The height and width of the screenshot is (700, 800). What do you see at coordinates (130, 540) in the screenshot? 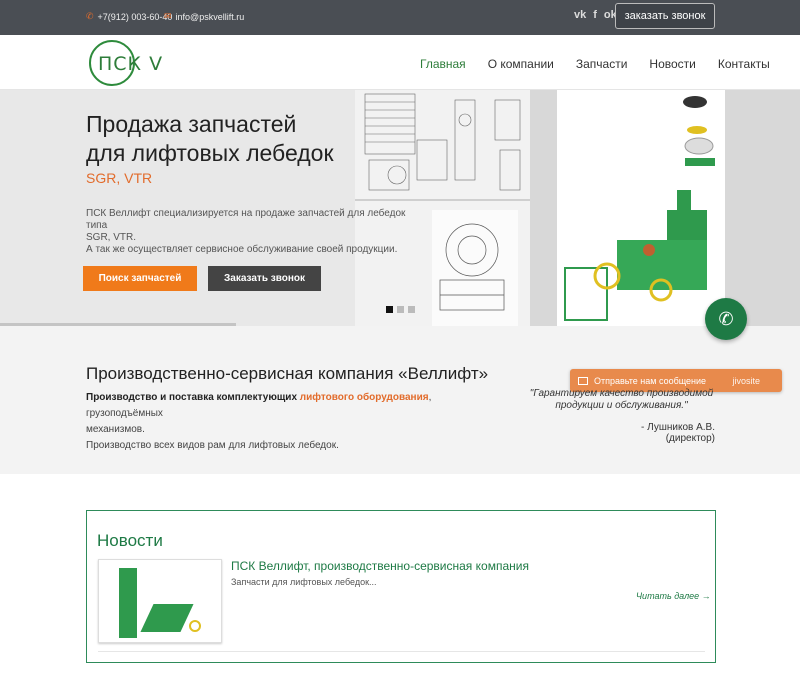
I see `news-title: Новости` at bounding box center [130, 540].